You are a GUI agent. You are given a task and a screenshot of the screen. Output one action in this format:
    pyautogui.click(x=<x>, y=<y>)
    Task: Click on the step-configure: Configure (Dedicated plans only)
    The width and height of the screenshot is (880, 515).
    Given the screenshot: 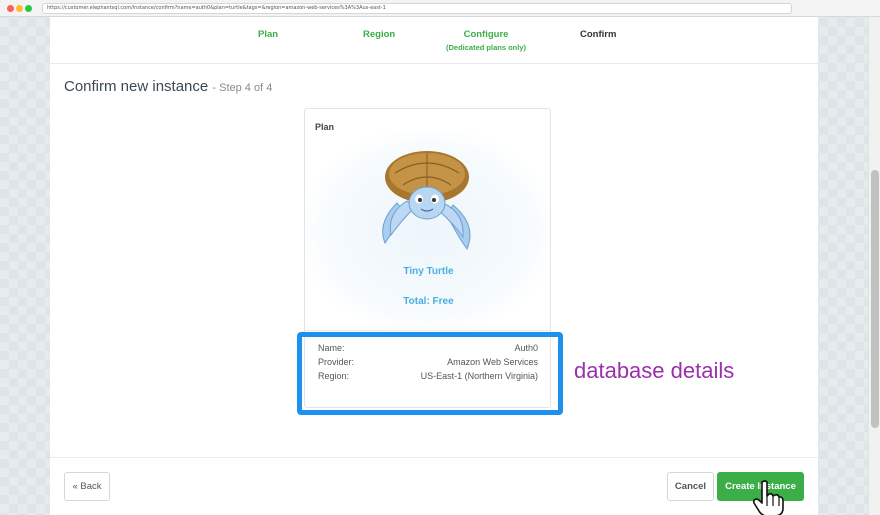 What is the action you would take?
    pyautogui.click(x=486, y=40)
    